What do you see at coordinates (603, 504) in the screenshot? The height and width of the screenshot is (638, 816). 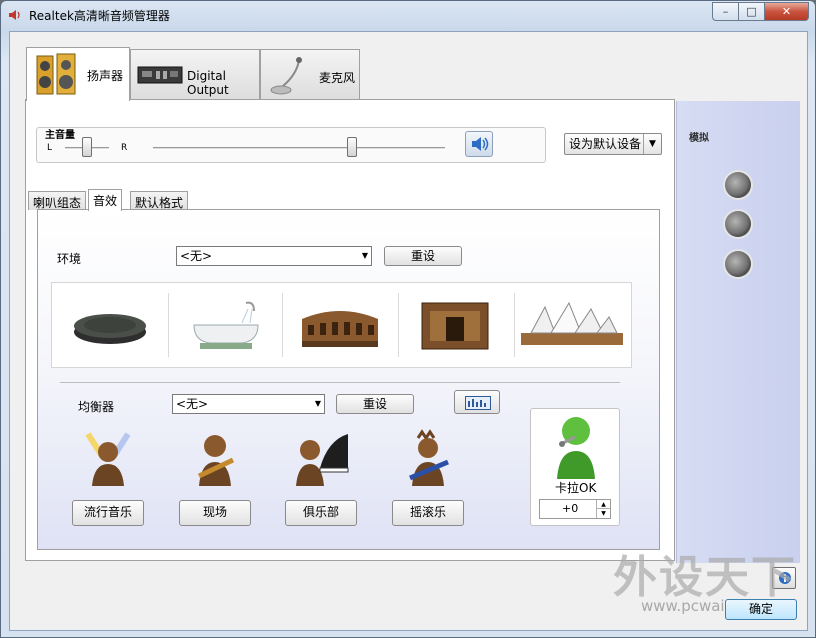 I see `spinner-up-icon: ▲` at bounding box center [603, 504].